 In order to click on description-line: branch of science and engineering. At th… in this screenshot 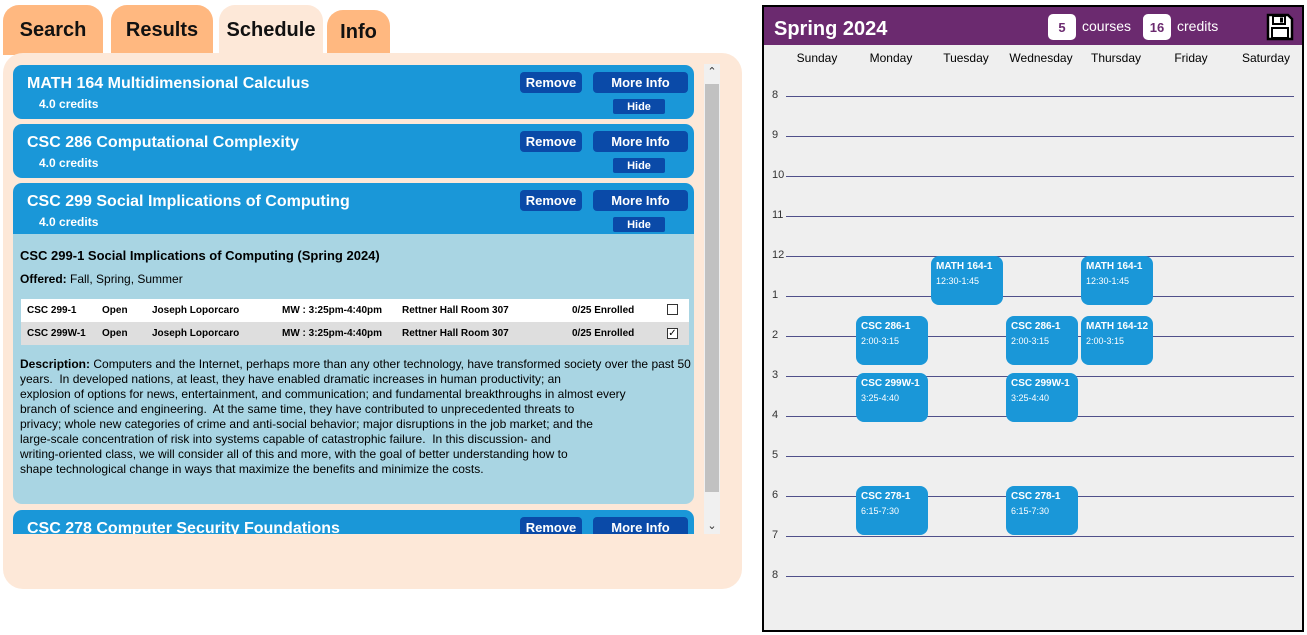, I will do `click(297, 409)`.